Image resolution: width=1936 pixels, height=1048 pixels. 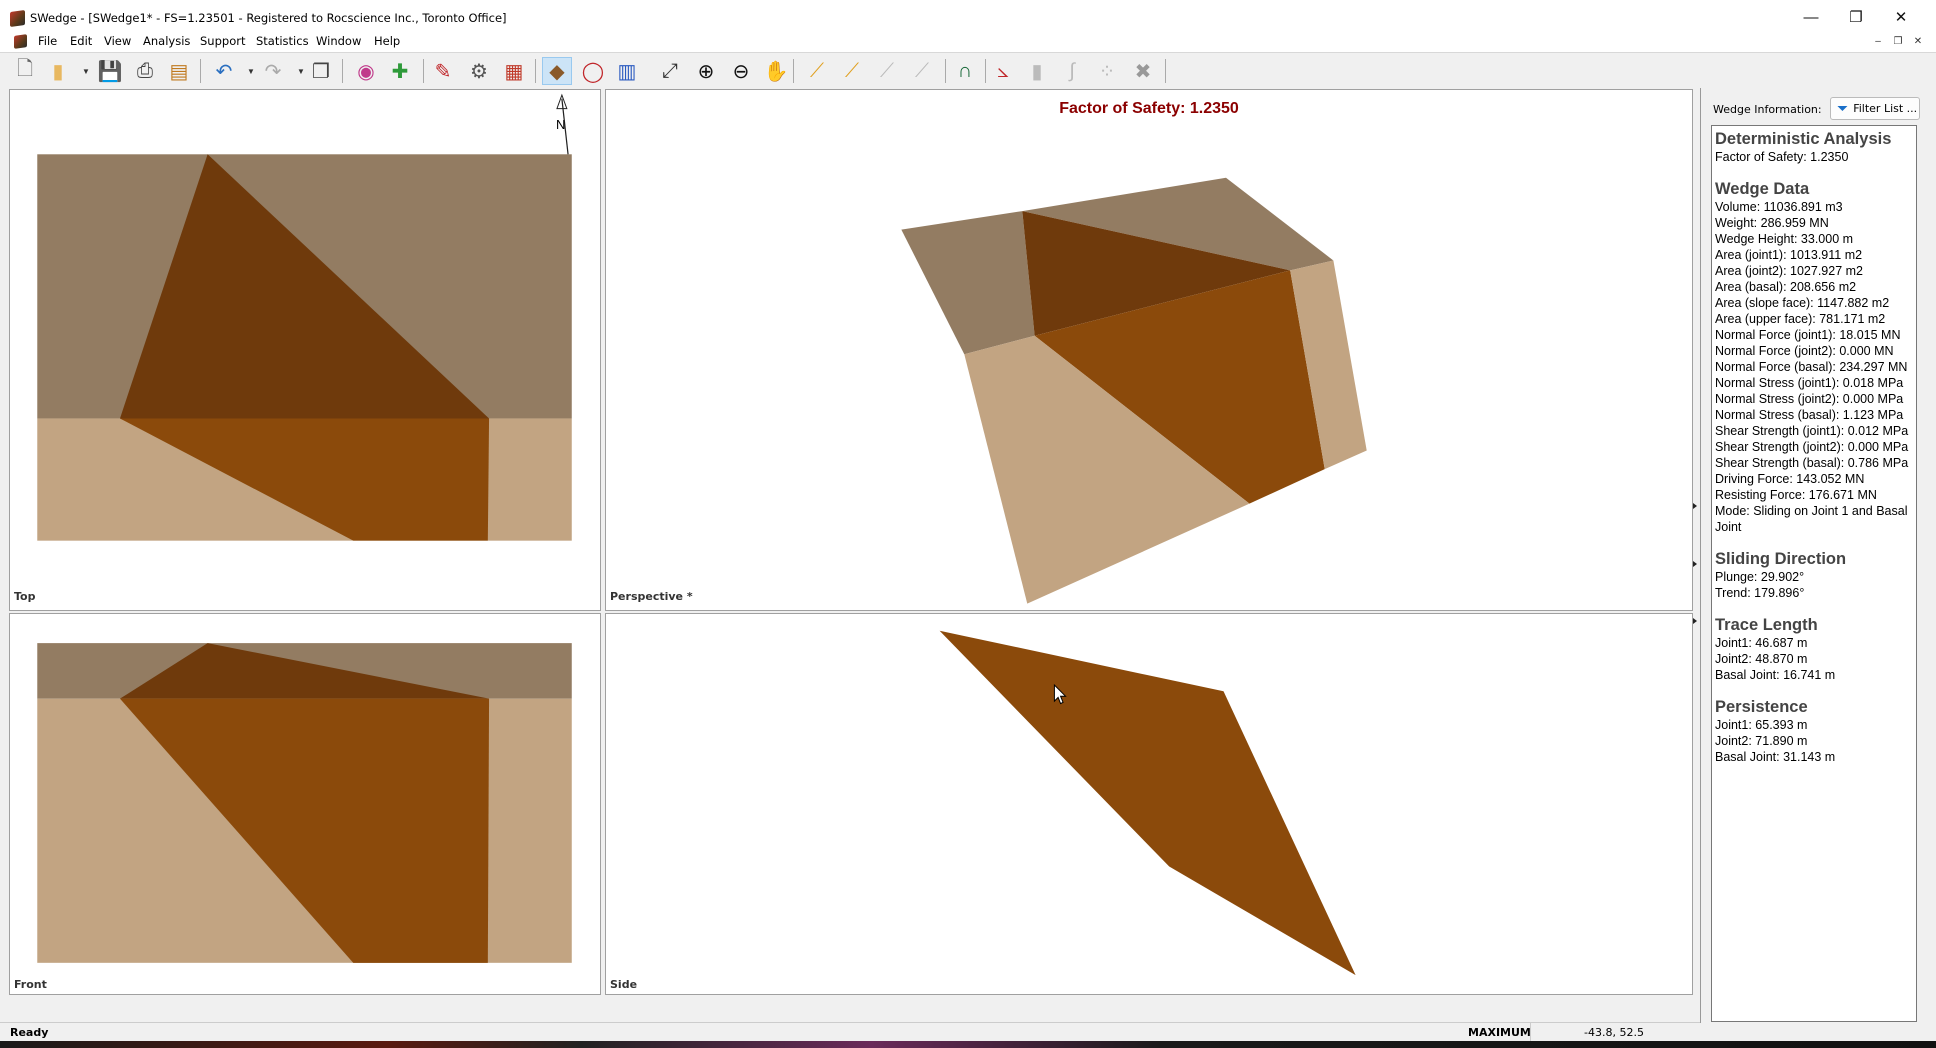 I want to click on info-line: Shear Strength (joint2): 0.000 MPa, so click(x=1812, y=447).